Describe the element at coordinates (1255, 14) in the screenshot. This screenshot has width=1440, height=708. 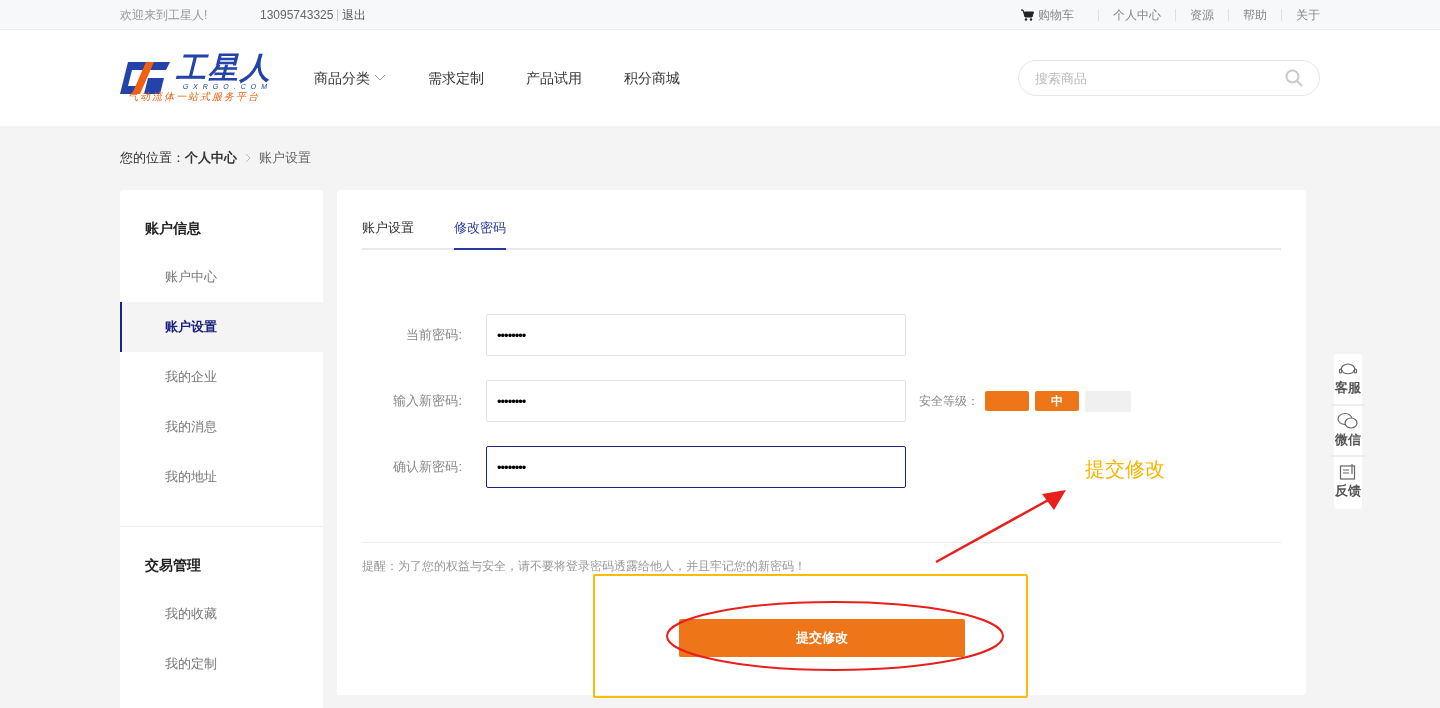
I see `top-link: 帮助` at that location.